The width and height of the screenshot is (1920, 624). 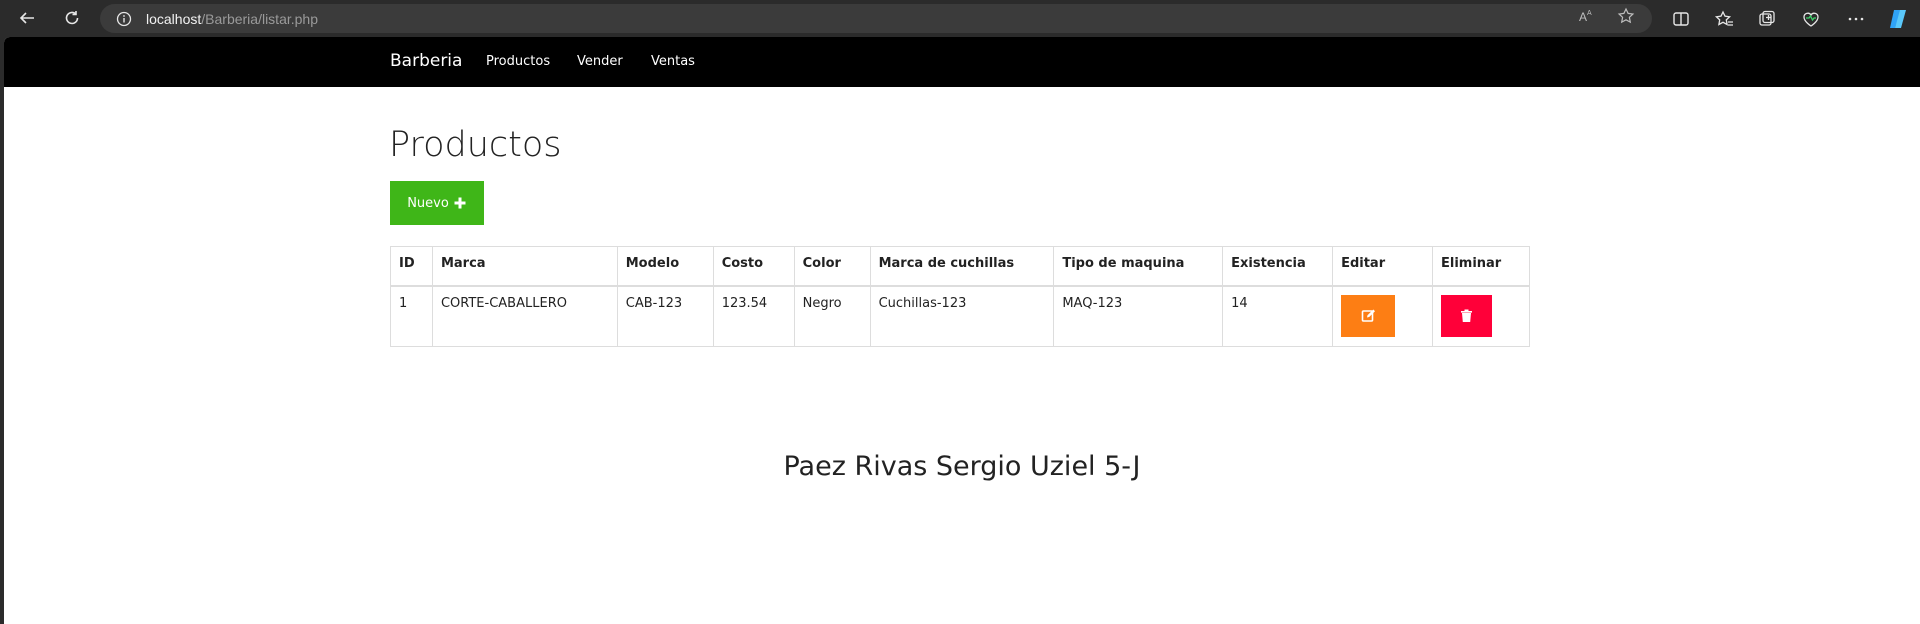 What do you see at coordinates (174, 18) in the screenshot?
I see `url-host: localhost` at bounding box center [174, 18].